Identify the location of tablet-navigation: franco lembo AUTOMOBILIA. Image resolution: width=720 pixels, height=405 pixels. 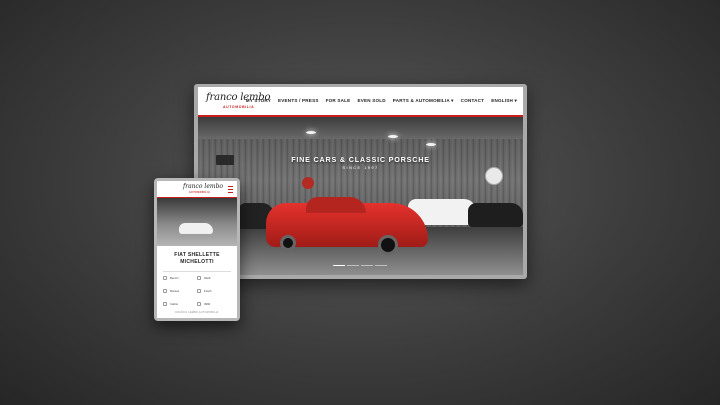
(197, 189).